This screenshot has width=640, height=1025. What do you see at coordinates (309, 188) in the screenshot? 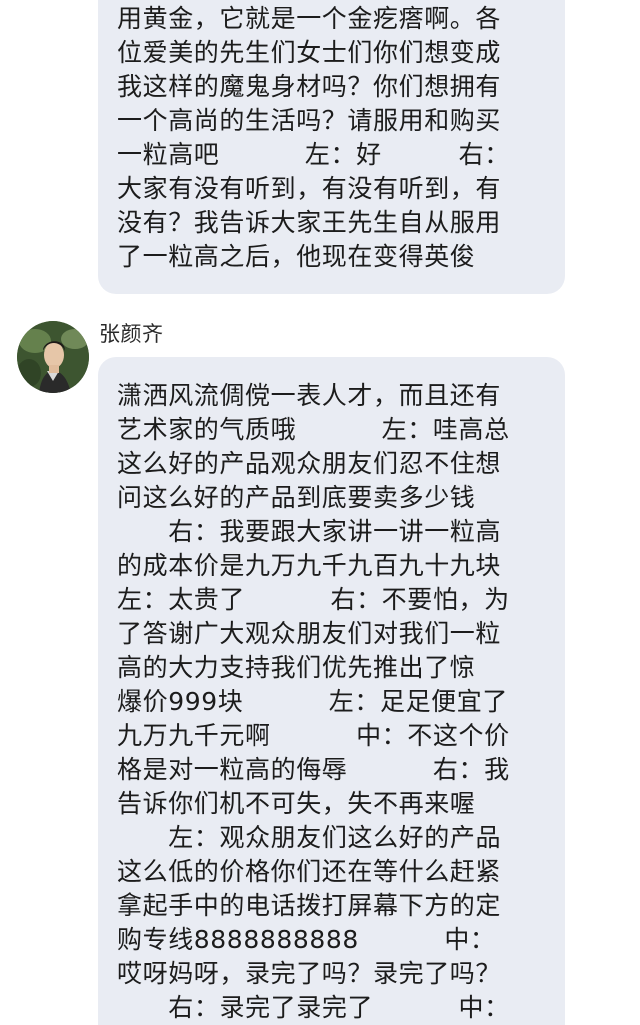
I see `message-line: 大家有没有听到，有没有听到，有` at bounding box center [309, 188].